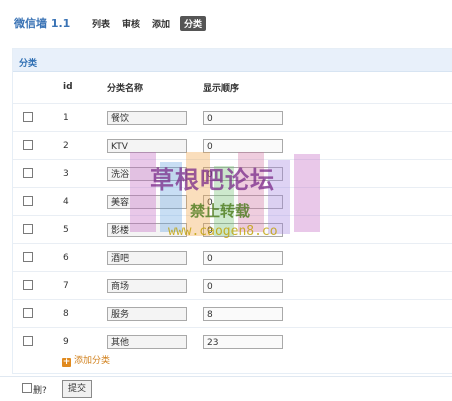 This screenshot has height=401, width=452. What do you see at coordinates (85, 257) in the screenshot?
I see `row-id: 6` at bounding box center [85, 257].